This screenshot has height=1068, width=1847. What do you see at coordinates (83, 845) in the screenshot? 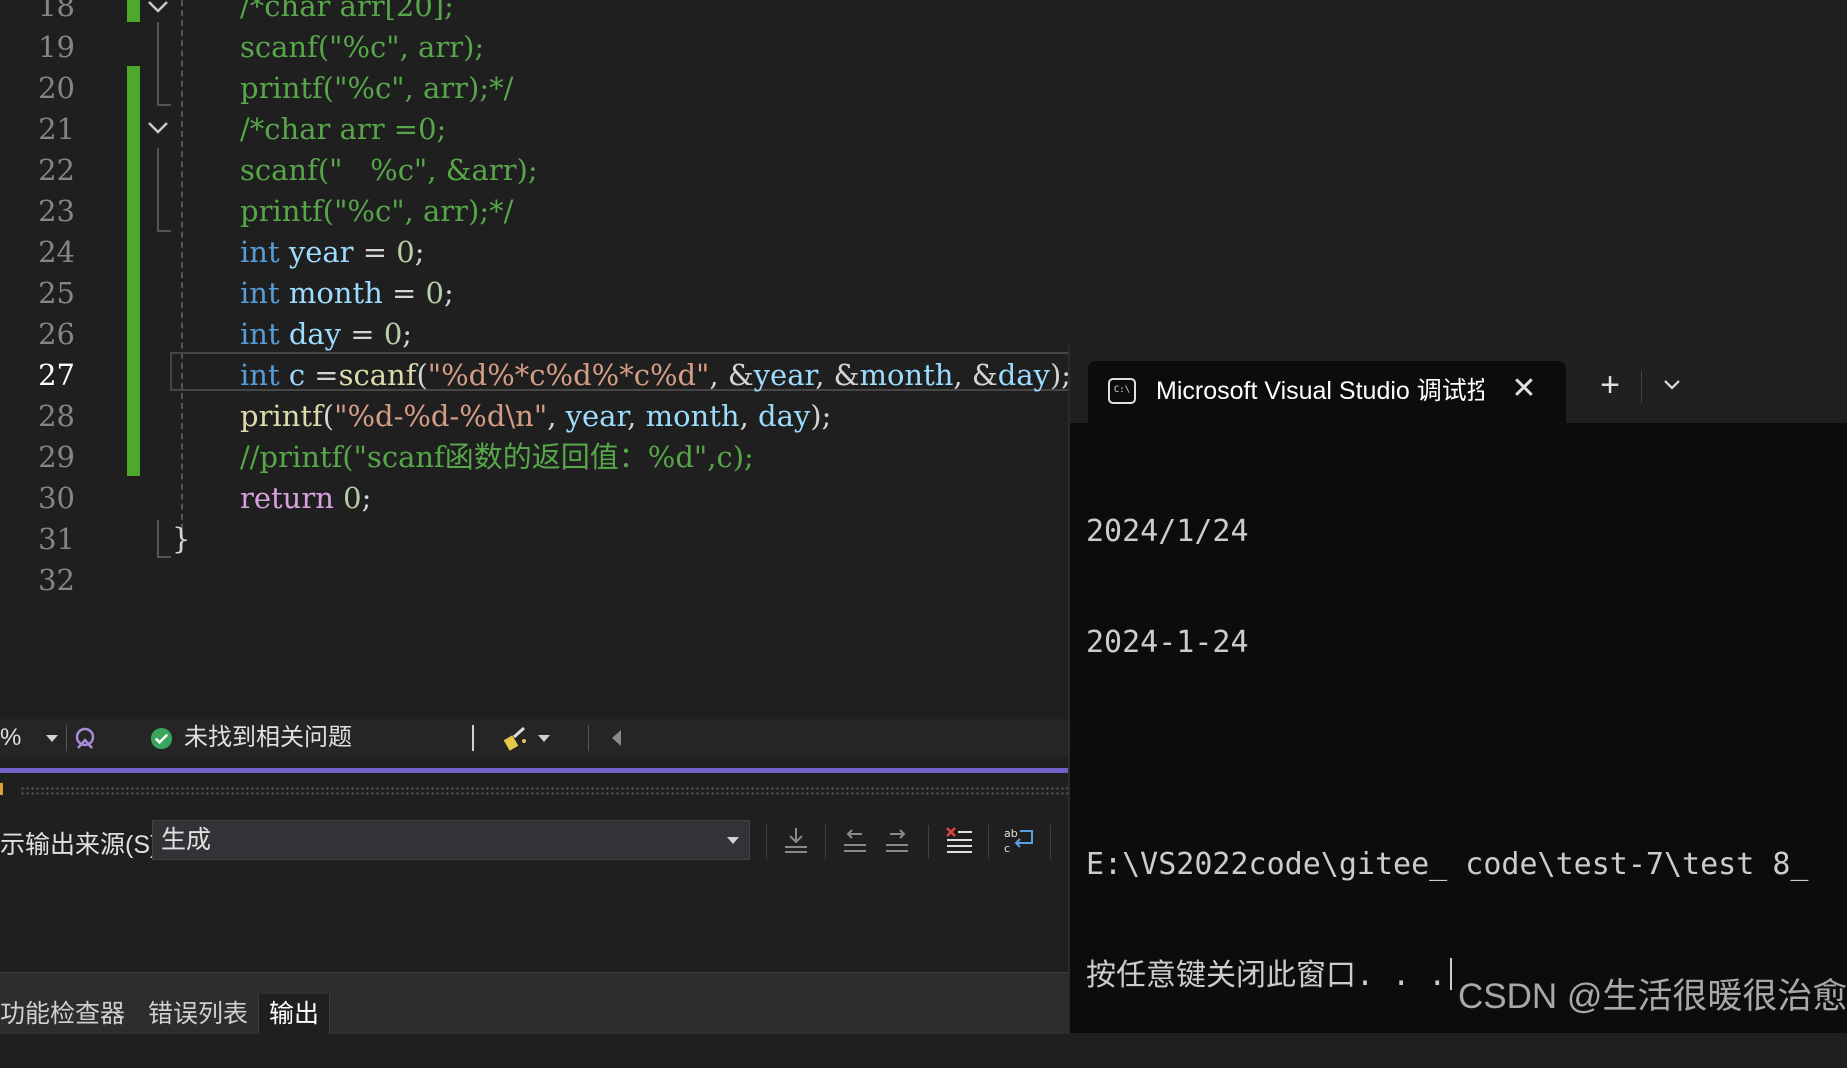
I see `output-source-label: 示输出来源(S):` at bounding box center [83, 845].